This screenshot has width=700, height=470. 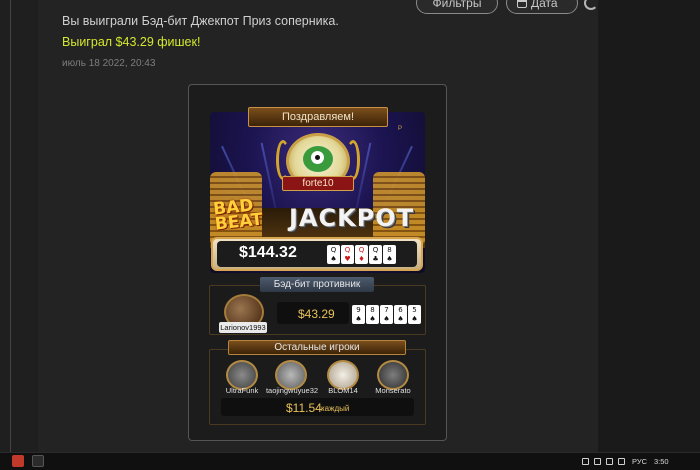 I want to click on playing-card: Q ♠, so click(x=333, y=254).